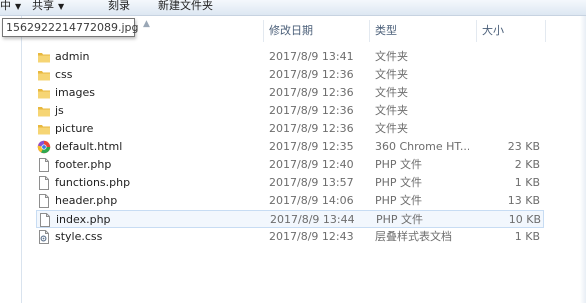  I want to click on toolbar-burn-button: 刻录, so click(119, 7).